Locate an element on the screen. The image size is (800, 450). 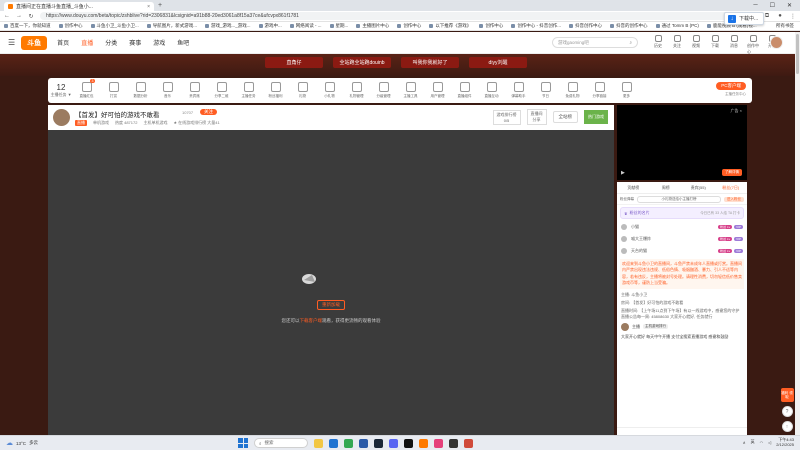
clock: 下午4:43 2/12/2025 is located at coordinates (785, 442).